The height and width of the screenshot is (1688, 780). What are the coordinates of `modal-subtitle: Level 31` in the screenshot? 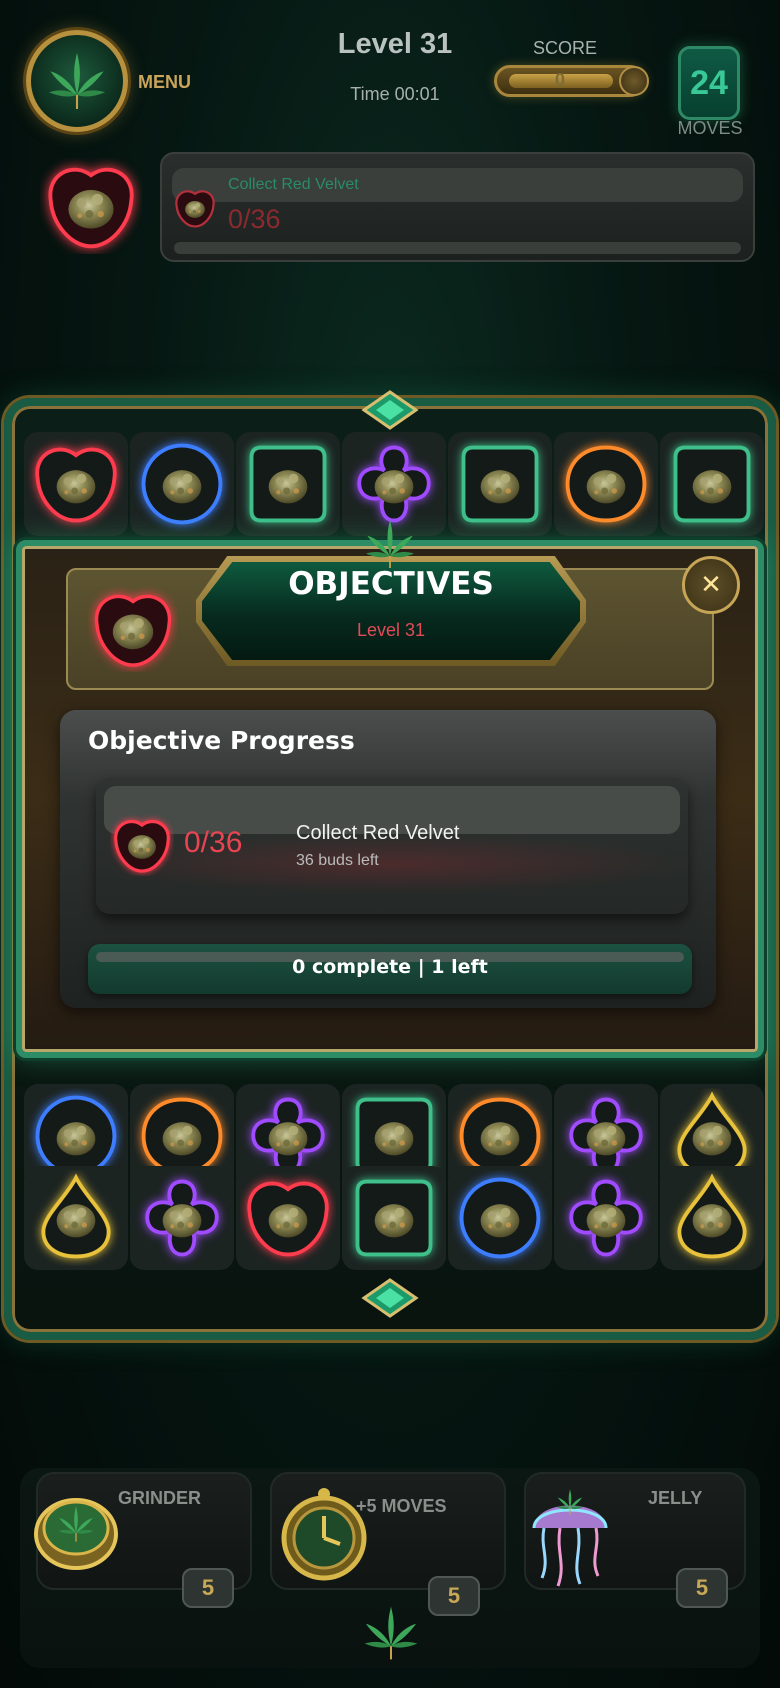 It's located at (391, 630).